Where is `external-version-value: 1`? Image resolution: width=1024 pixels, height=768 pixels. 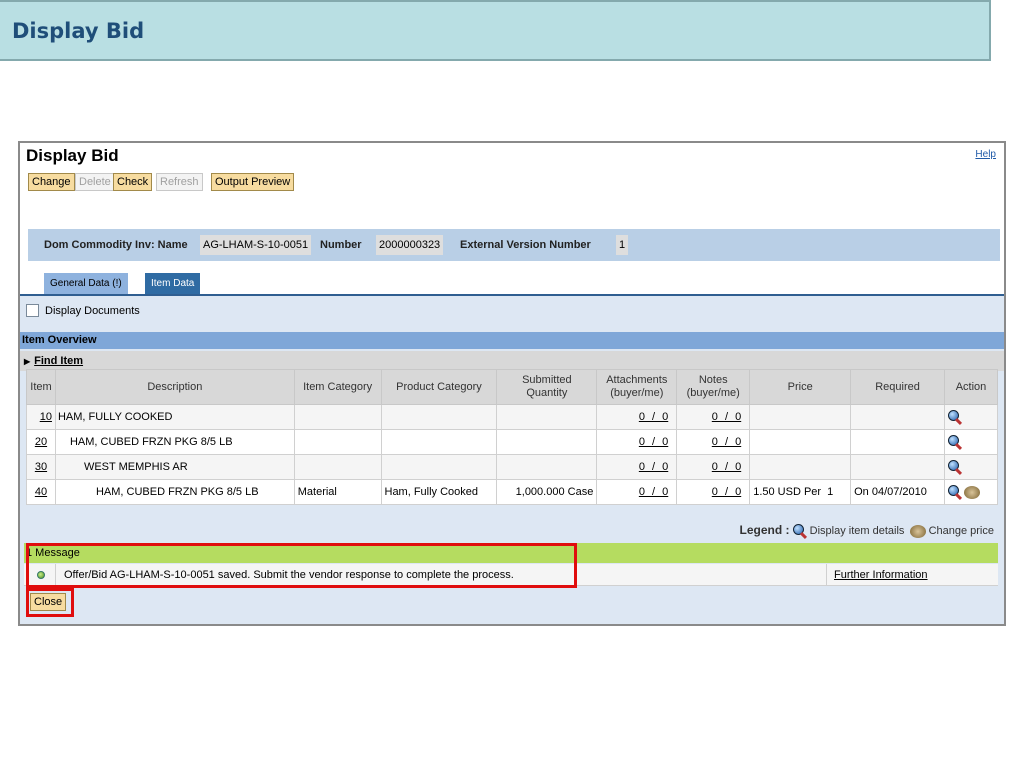
external-version-value: 1 is located at coordinates (622, 245).